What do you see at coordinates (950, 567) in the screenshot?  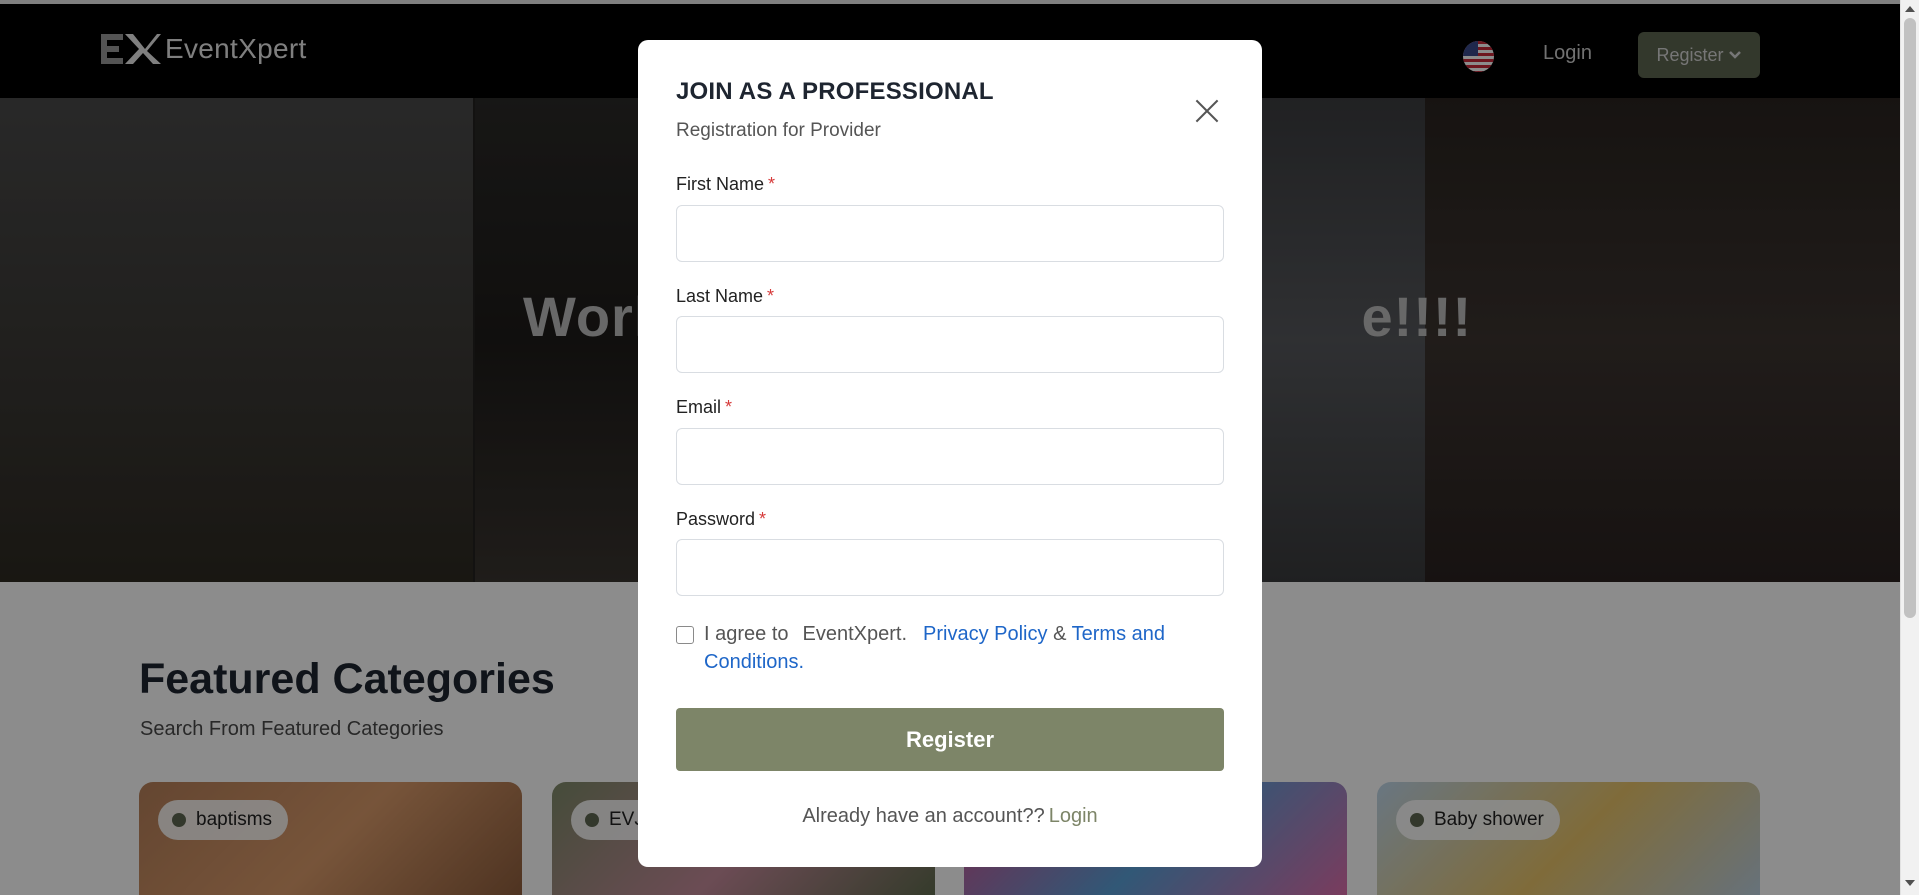 I see `password-input` at bounding box center [950, 567].